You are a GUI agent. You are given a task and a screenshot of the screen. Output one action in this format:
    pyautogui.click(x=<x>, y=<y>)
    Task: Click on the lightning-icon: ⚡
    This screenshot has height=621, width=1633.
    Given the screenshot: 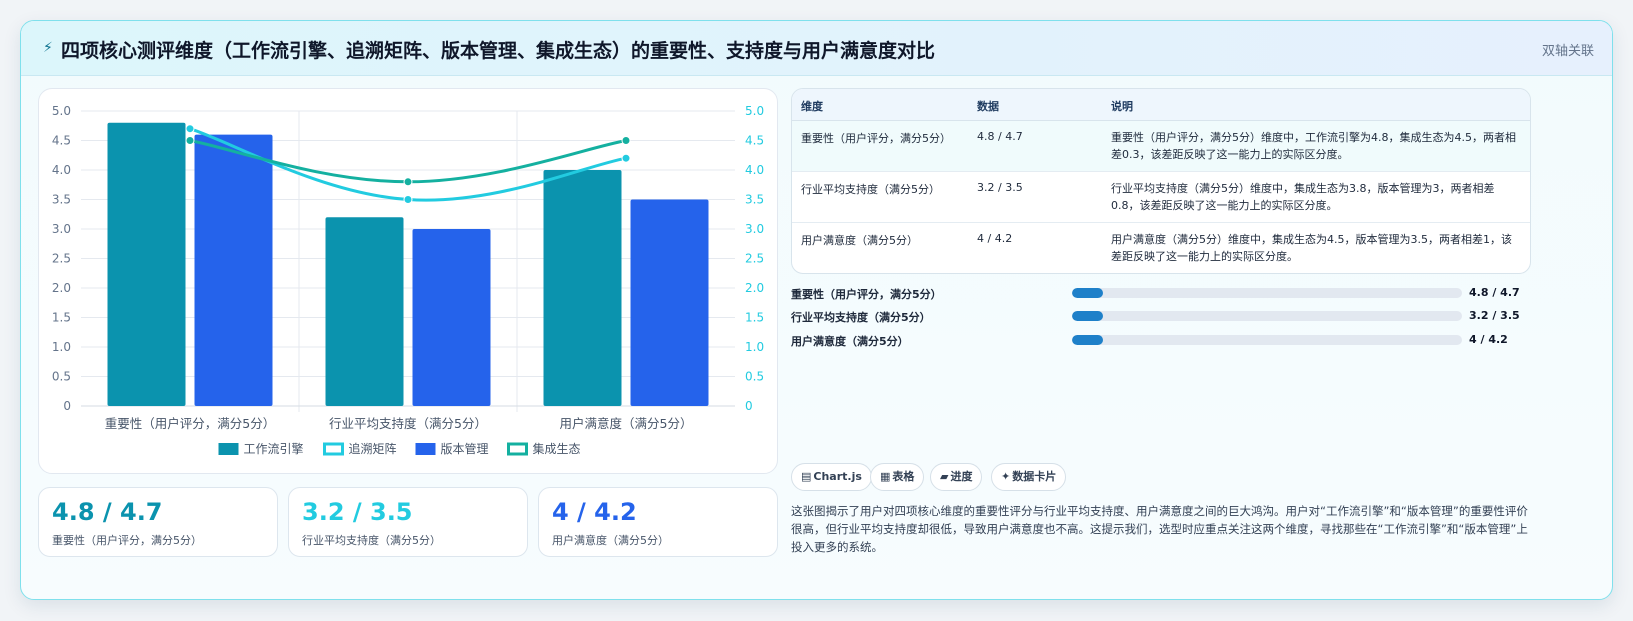 What is the action you would take?
    pyautogui.click(x=48, y=48)
    